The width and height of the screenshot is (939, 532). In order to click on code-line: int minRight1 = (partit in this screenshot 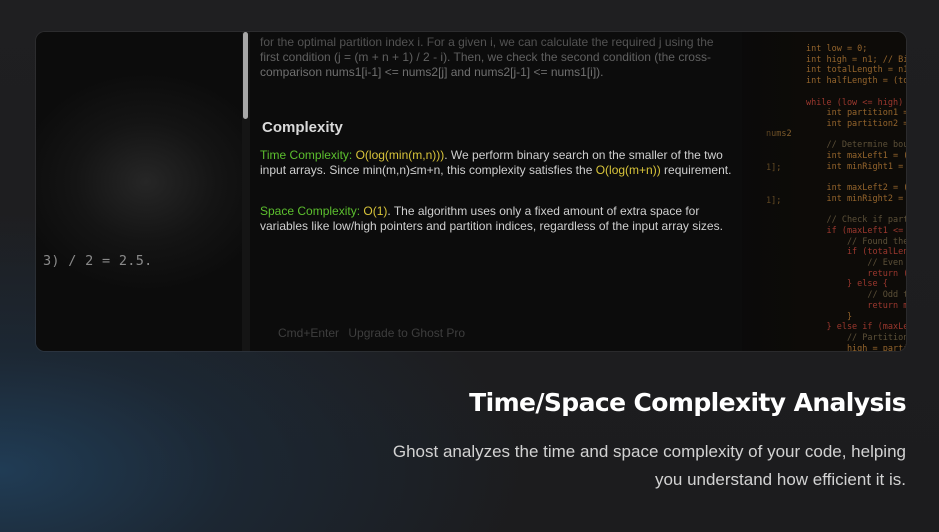, I will do `click(865, 166)`.